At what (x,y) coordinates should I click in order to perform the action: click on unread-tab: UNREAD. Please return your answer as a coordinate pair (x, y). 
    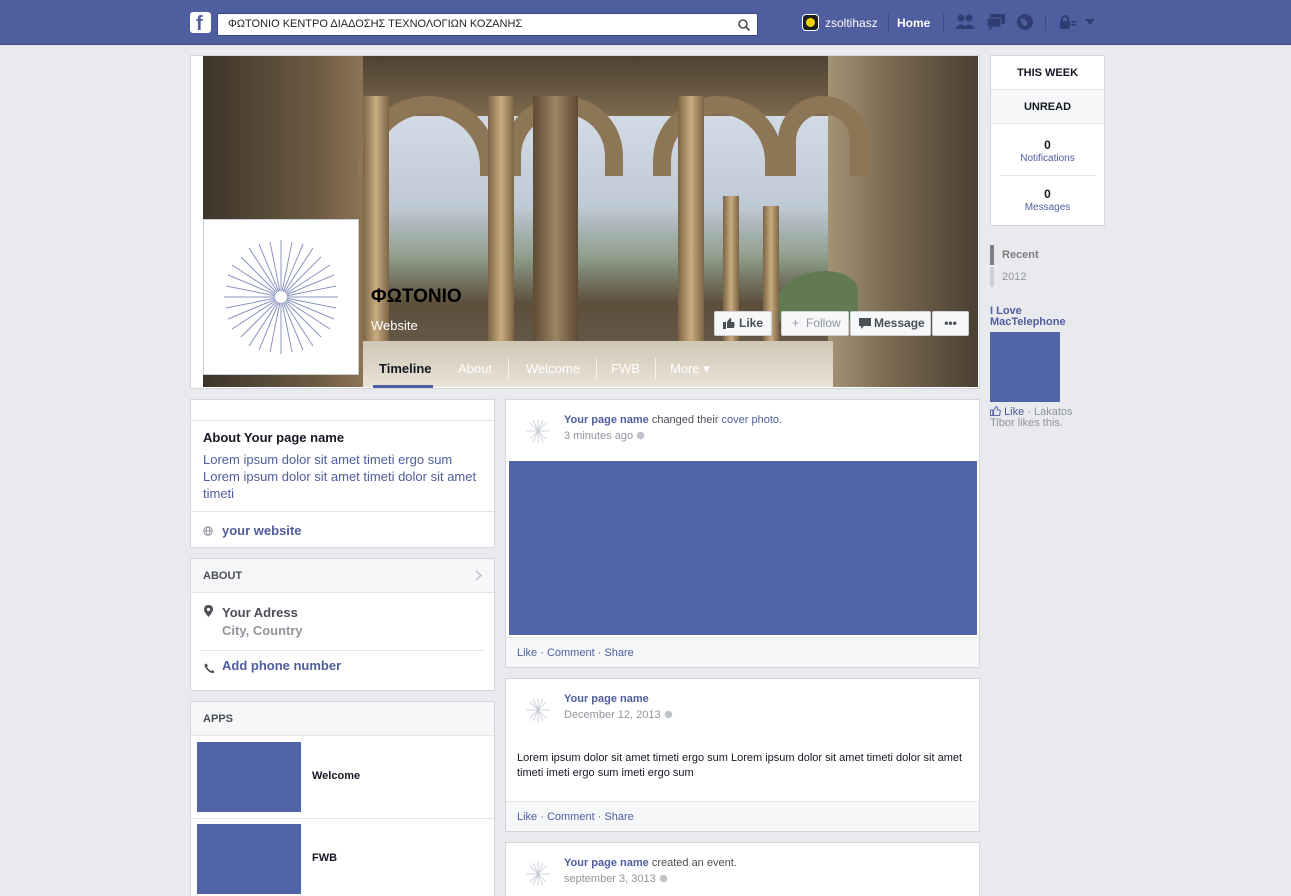
    Looking at the image, I should click on (1047, 107).